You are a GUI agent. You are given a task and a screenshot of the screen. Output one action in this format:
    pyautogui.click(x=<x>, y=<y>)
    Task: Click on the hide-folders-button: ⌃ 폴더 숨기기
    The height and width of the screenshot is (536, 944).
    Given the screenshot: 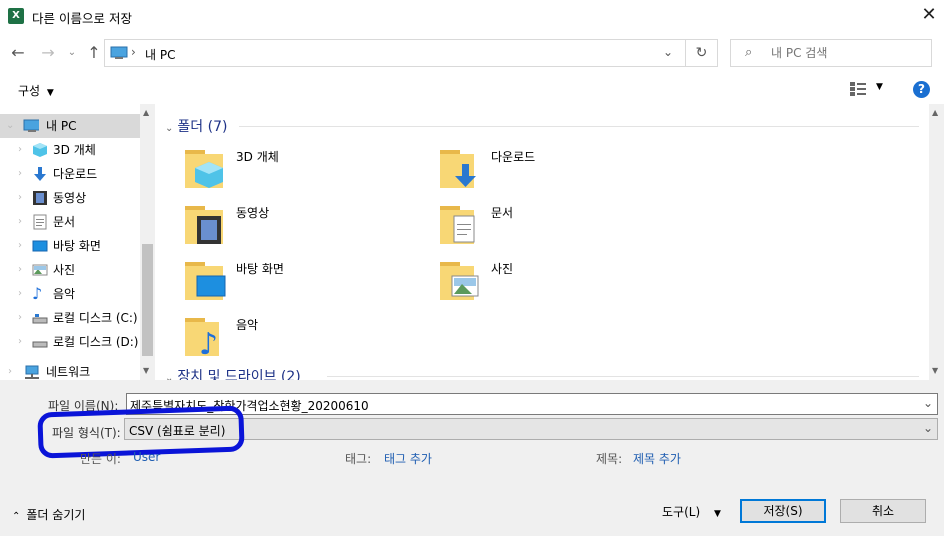 What is the action you would take?
    pyautogui.click(x=48, y=514)
    